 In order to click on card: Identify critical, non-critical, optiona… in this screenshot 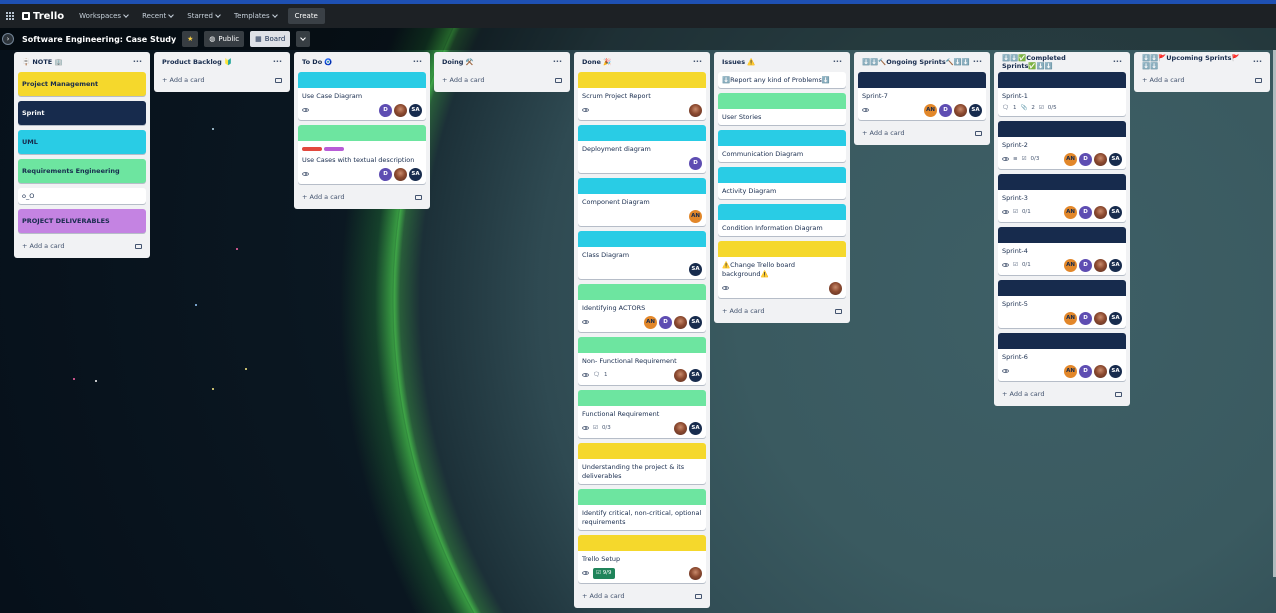, I will do `click(642, 509)`.